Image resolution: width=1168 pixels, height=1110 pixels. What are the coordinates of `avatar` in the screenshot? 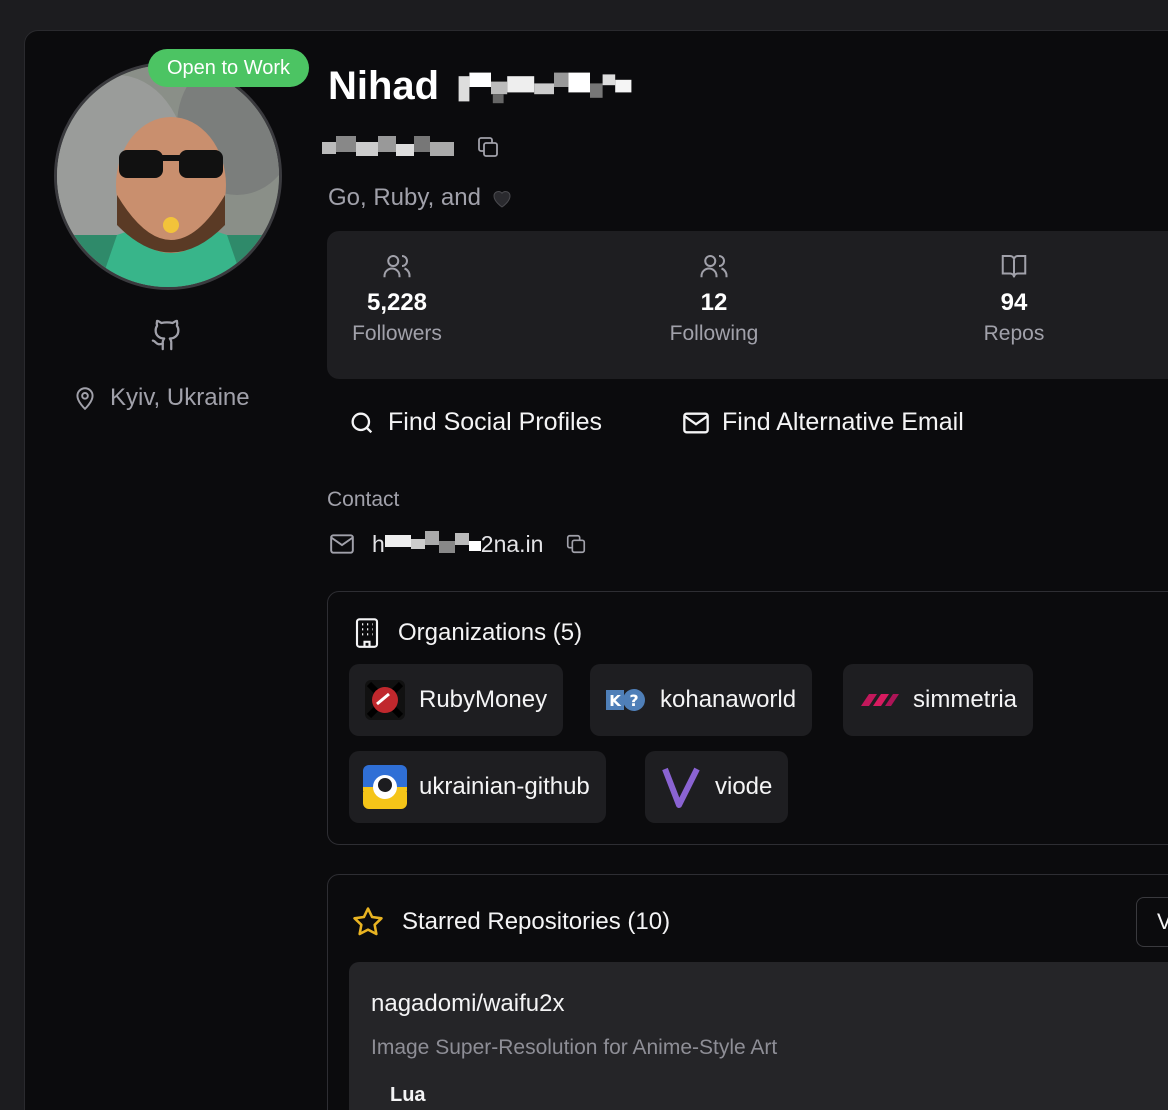 It's located at (168, 176).